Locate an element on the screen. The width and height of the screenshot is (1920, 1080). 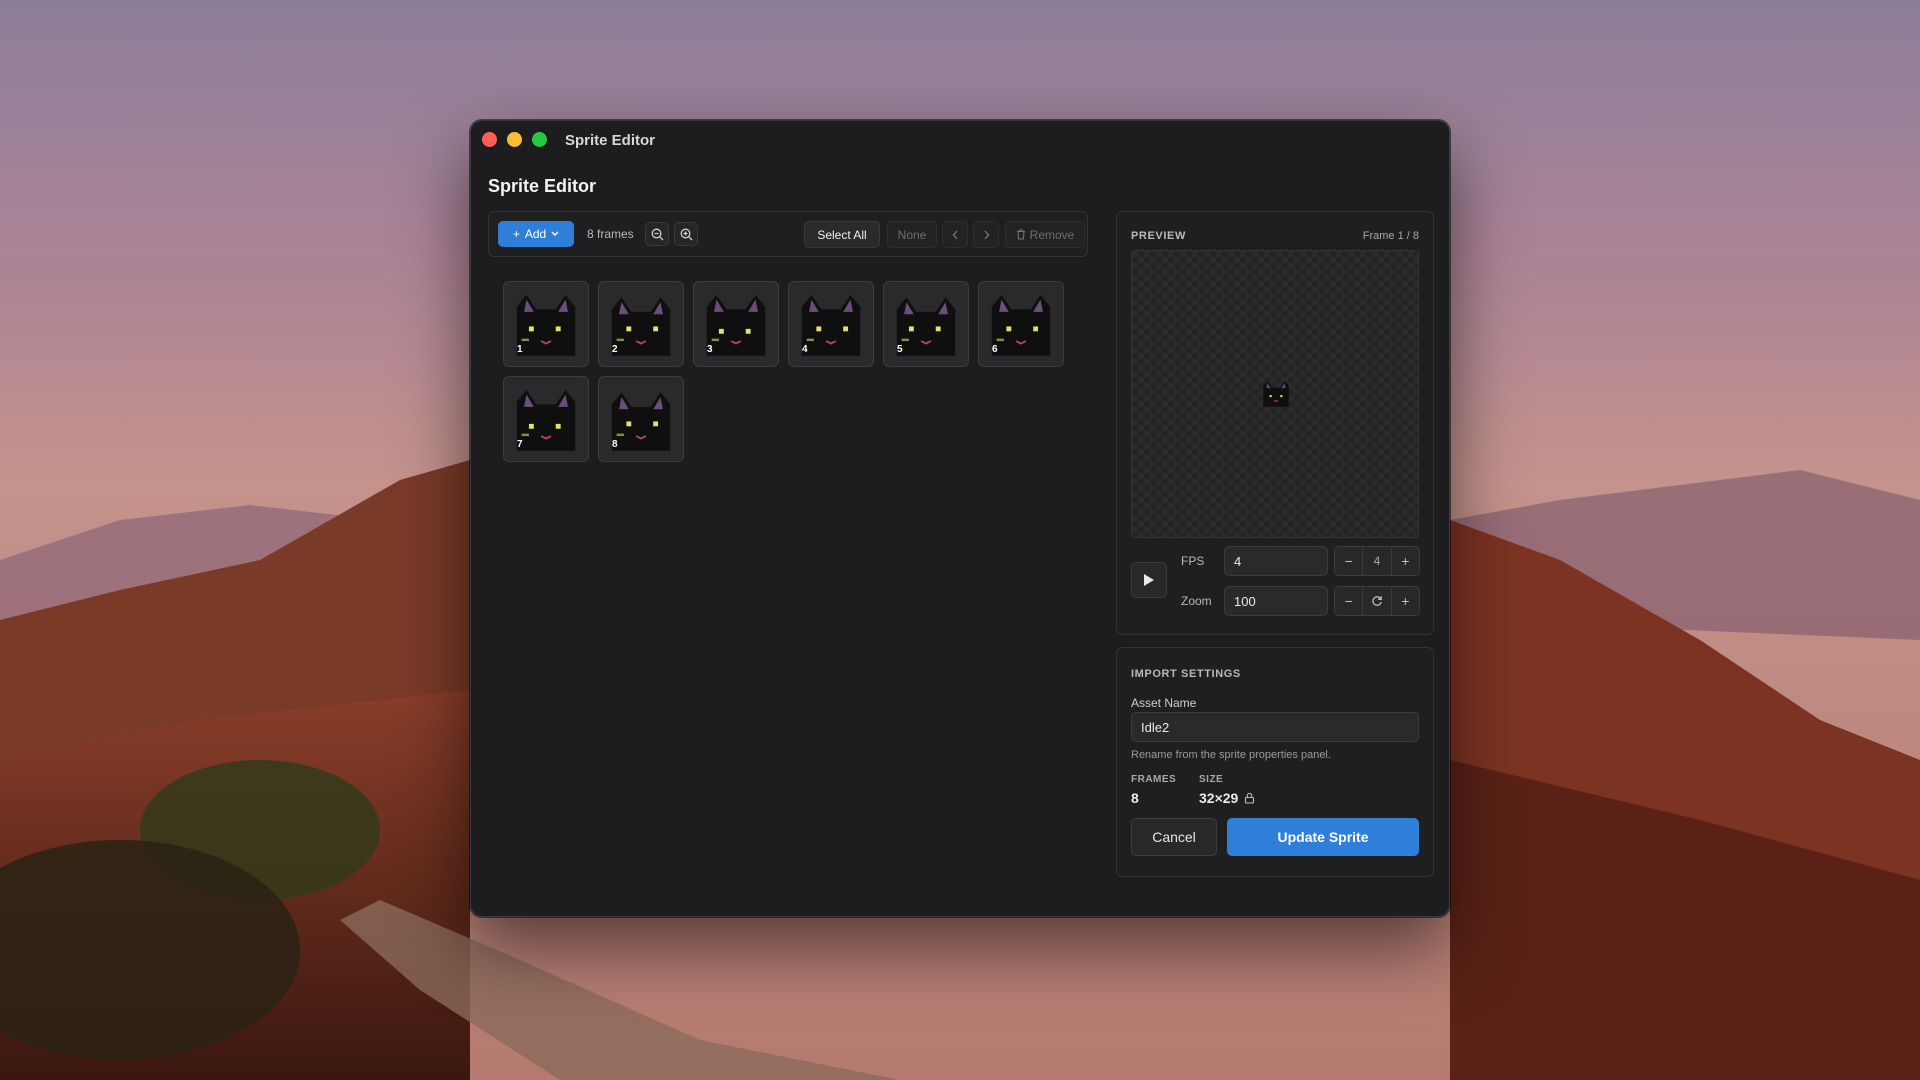
zoom-out-button is located at coordinates (657, 234).